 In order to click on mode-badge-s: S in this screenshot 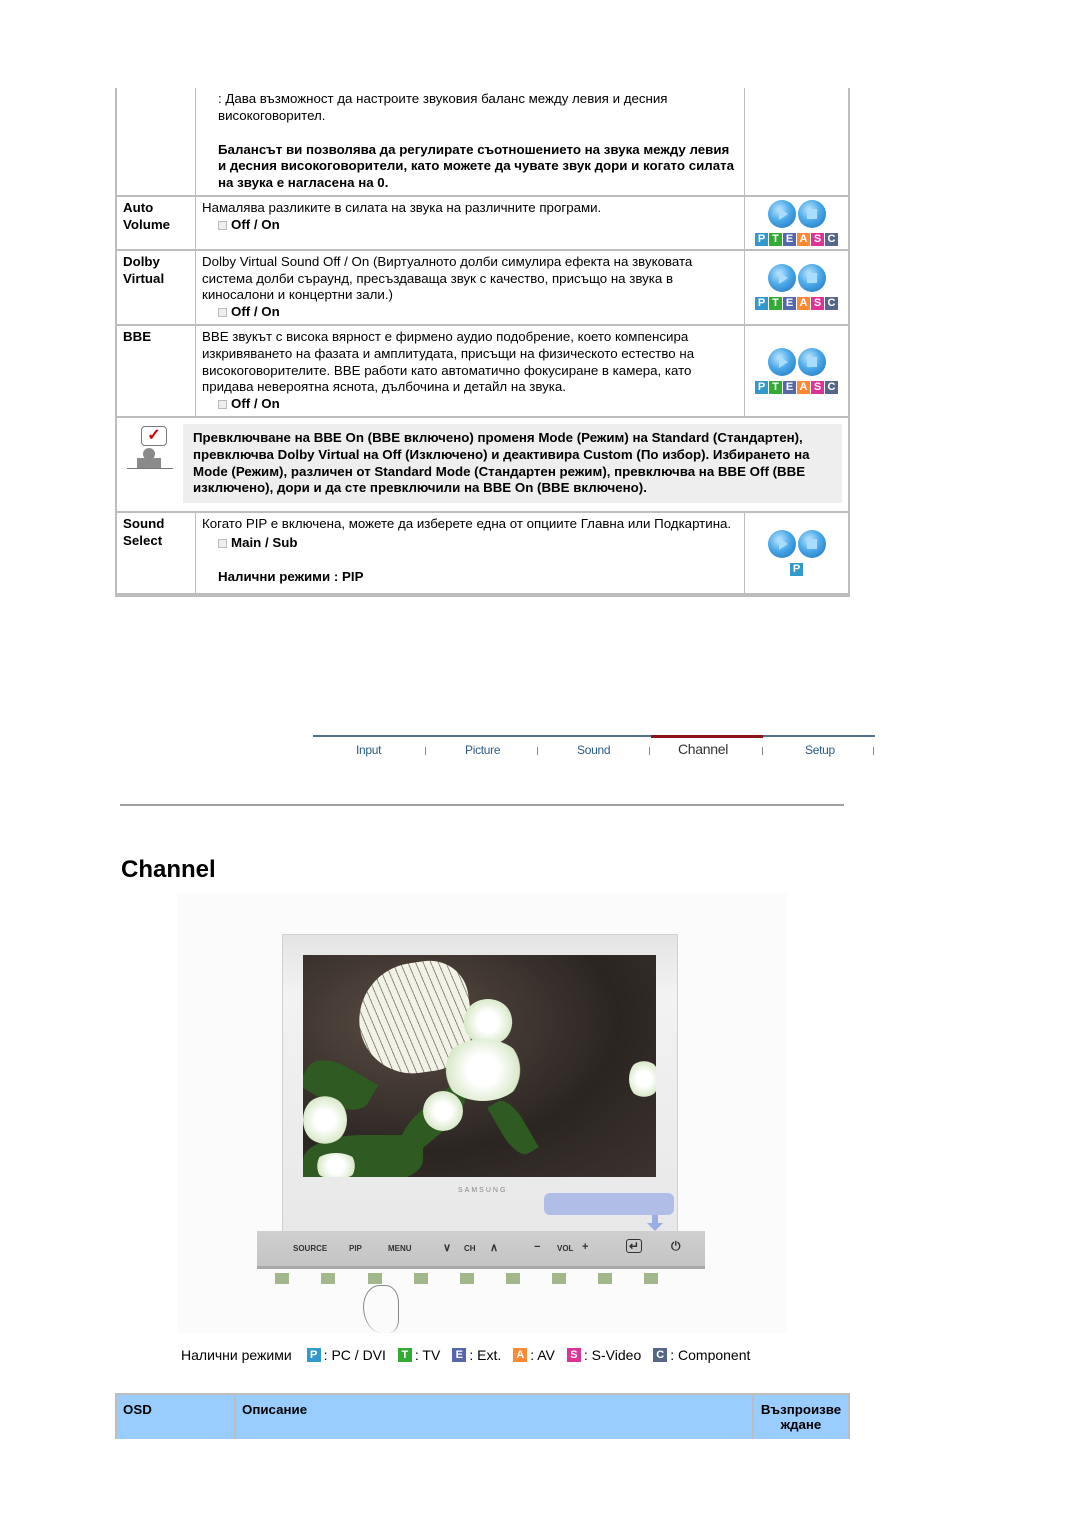, I will do `click(817, 387)`.